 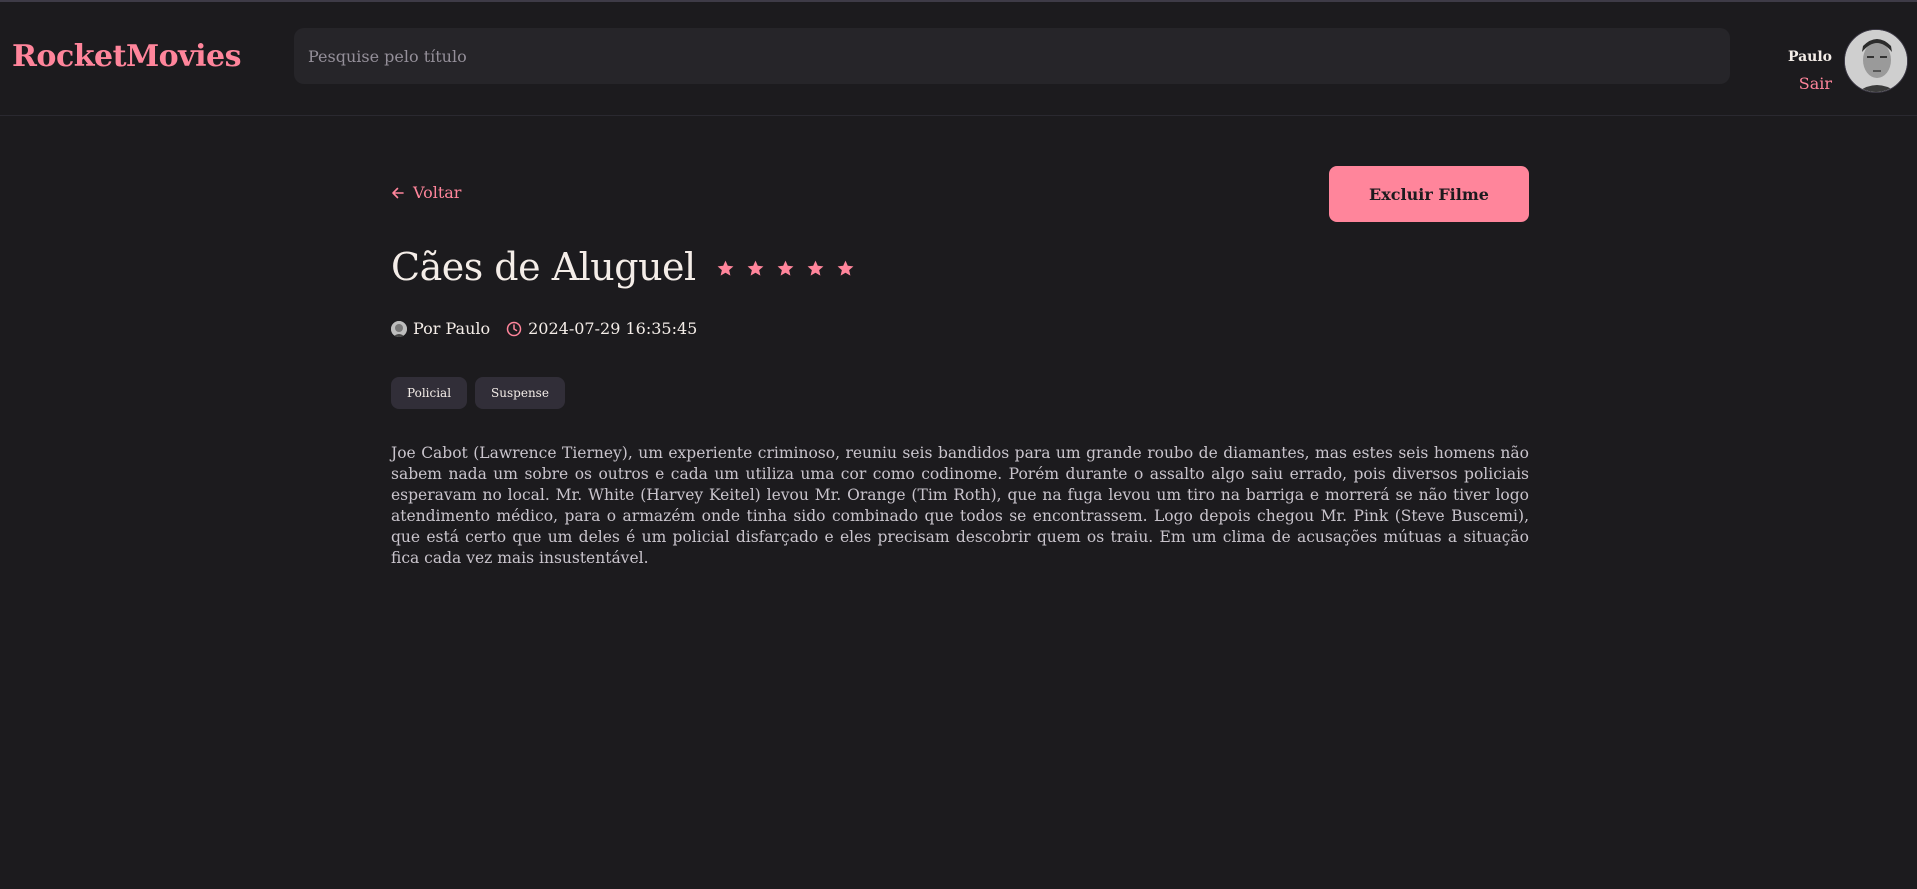 I want to click on title-row: Cães de Aluguel, so click(x=623, y=267).